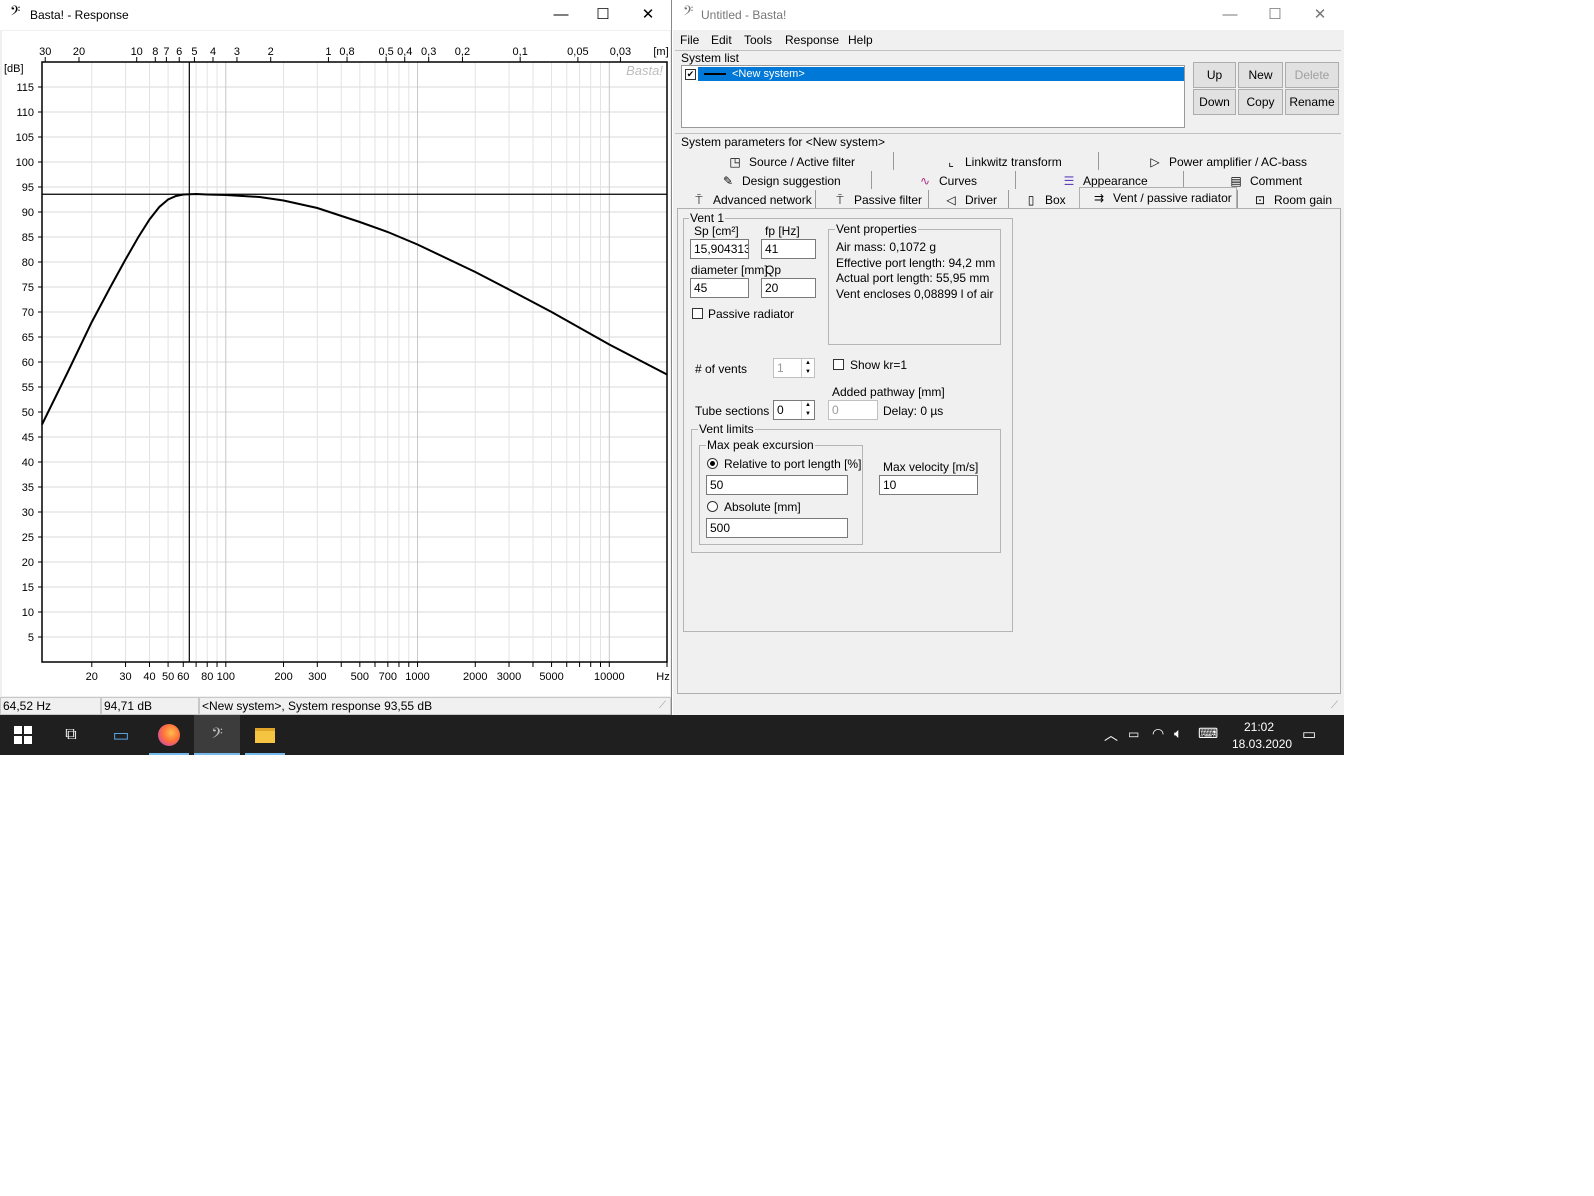 This screenshot has width=1594, height=1196. I want to click on y-tick-label: 5, so click(31, 638).